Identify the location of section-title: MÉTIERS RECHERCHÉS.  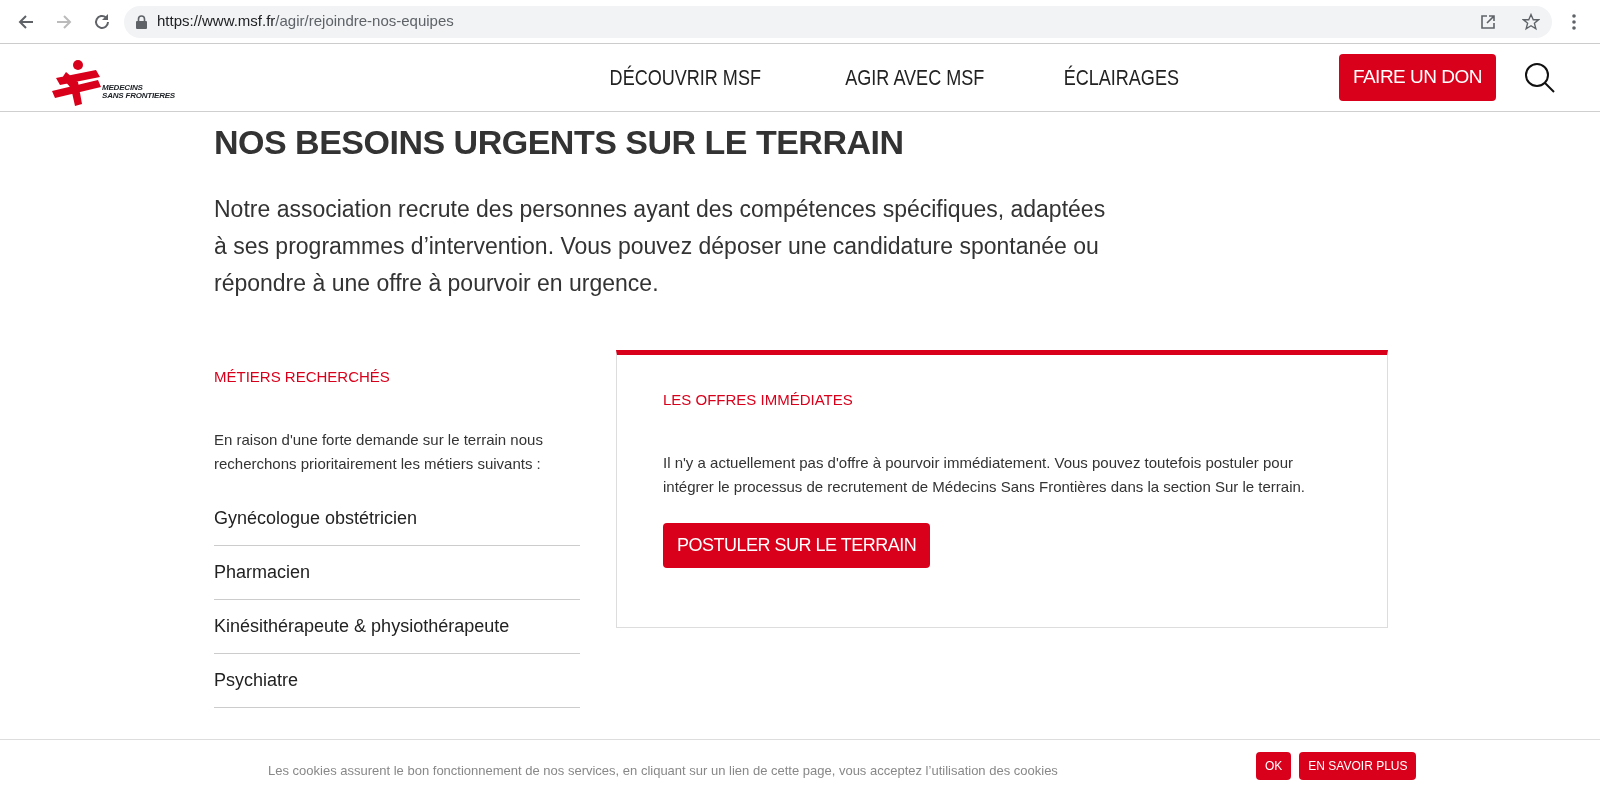
(302, 376).